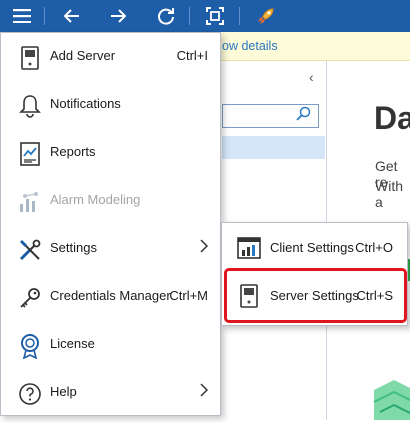 The height and width of the screenshot is (423, 410). Describe the element at coordinates (374, 295) in the screenshot. I see `submenu-item-shortcut: Ctrl+S` at that location.